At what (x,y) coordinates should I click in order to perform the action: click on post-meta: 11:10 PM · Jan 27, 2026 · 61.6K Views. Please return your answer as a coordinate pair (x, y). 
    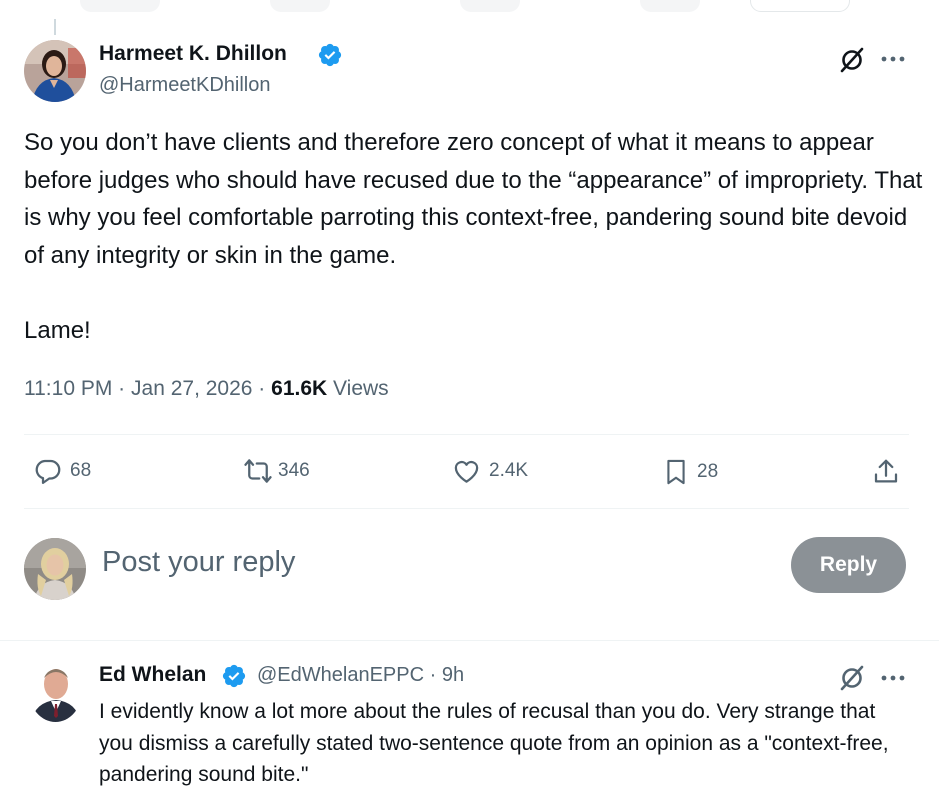
    Looking at the image, I should click on (206, 389).